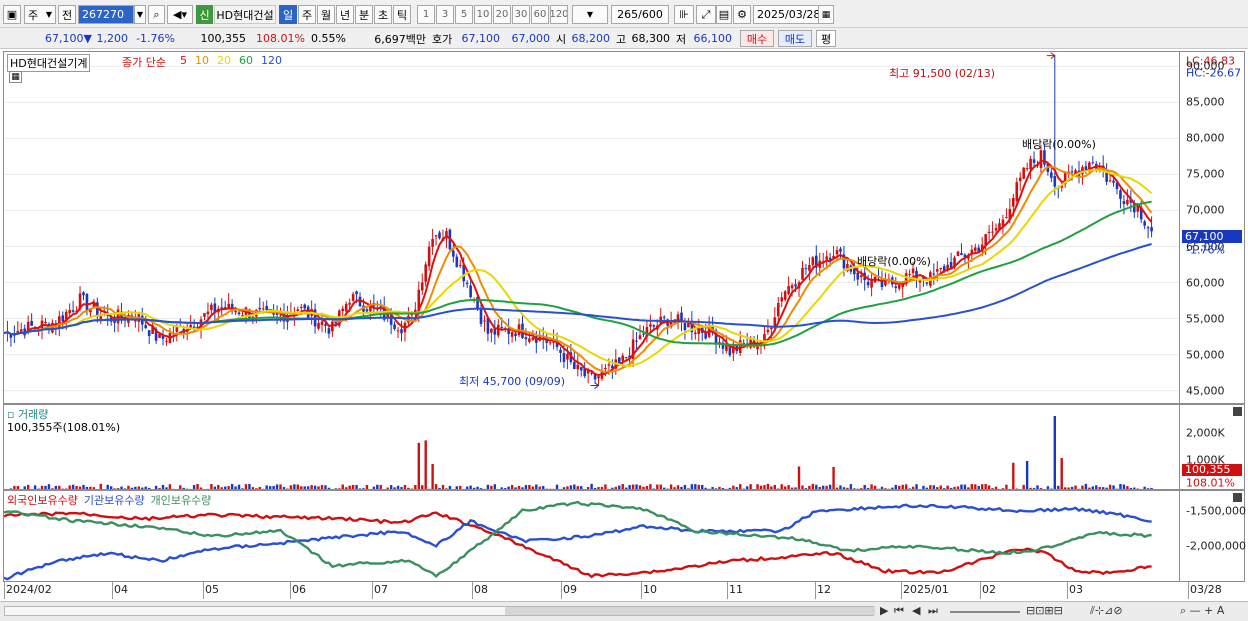  I want to click on grid-icon: ▦, so click(15, 77).